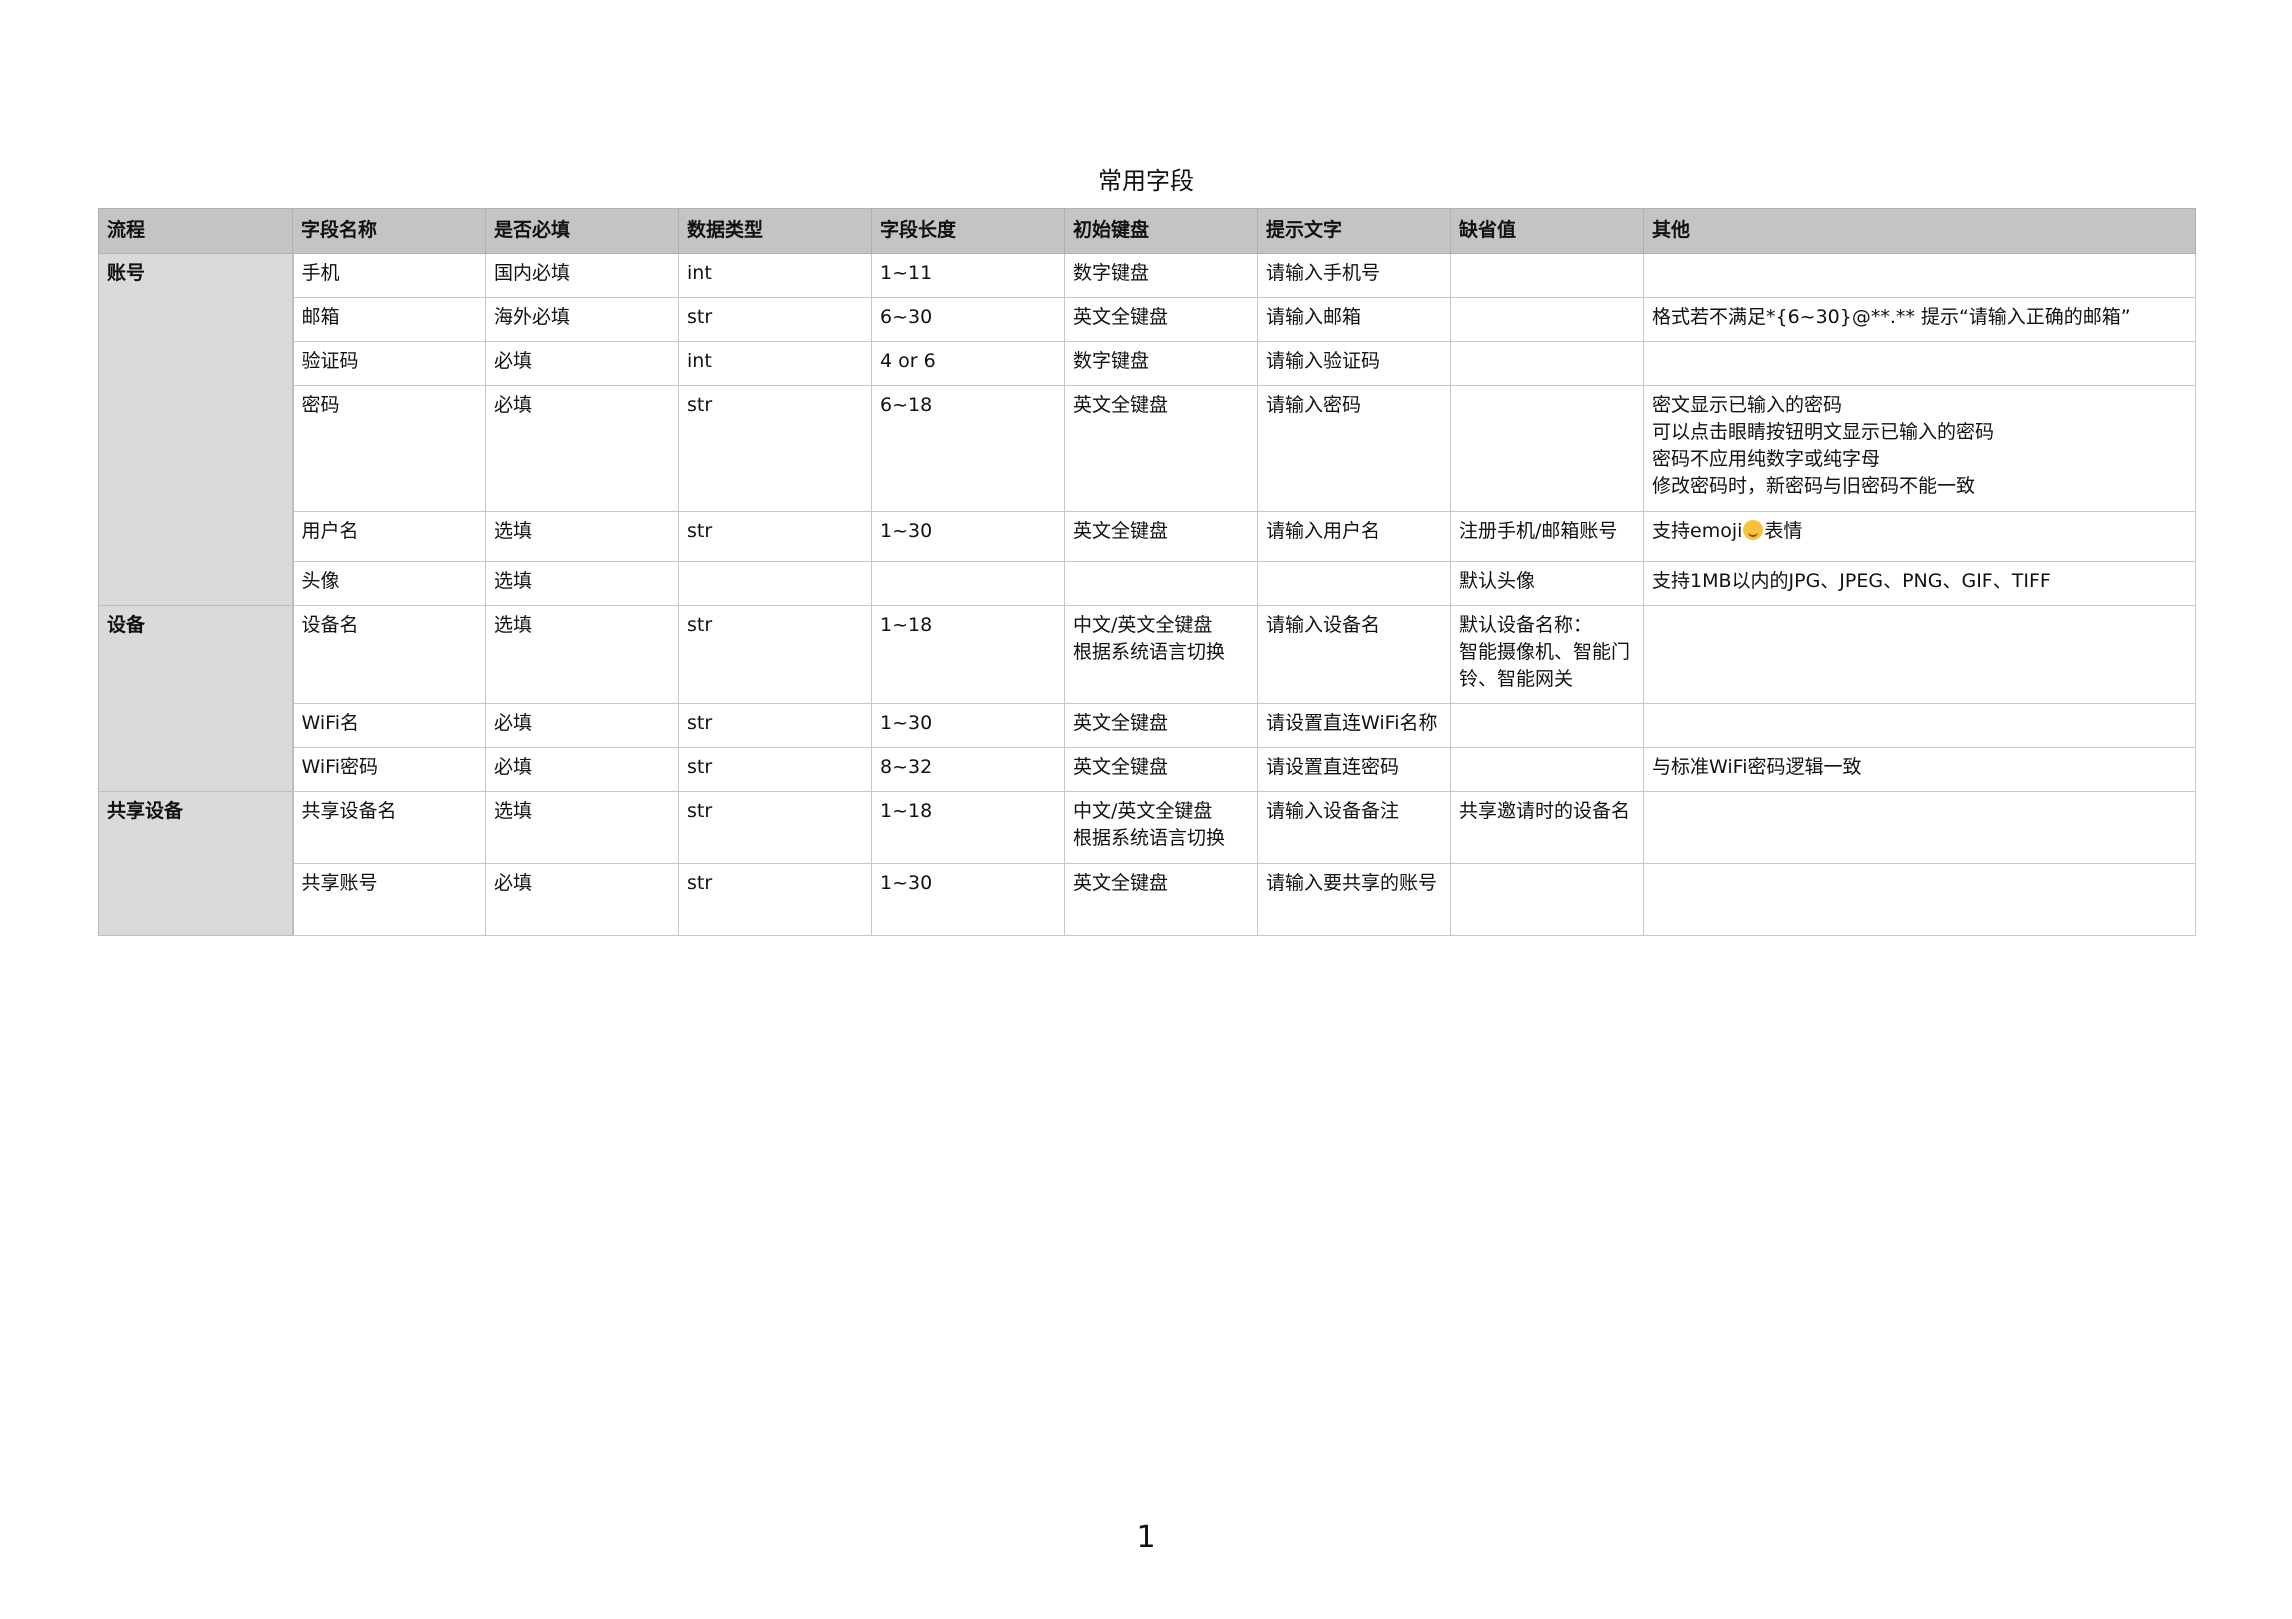 The image size is (2292, 1619). What do you see at coordinates (389, 363) in the screenshot?
I see `field-name-cell: 验证码` at bounding box center [389, 363].